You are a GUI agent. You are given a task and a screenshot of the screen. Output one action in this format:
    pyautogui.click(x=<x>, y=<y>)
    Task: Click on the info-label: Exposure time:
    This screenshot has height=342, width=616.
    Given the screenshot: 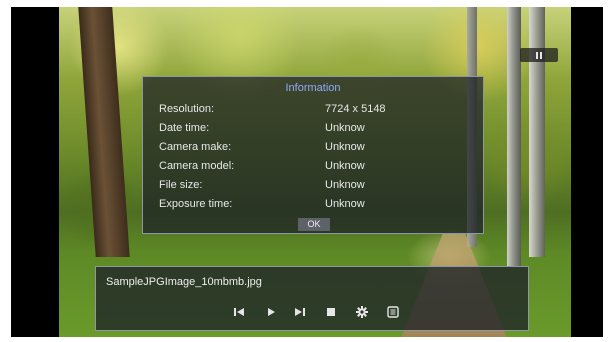 What is the action you would take?
    pyautogui.click(x=196, y=204)
    